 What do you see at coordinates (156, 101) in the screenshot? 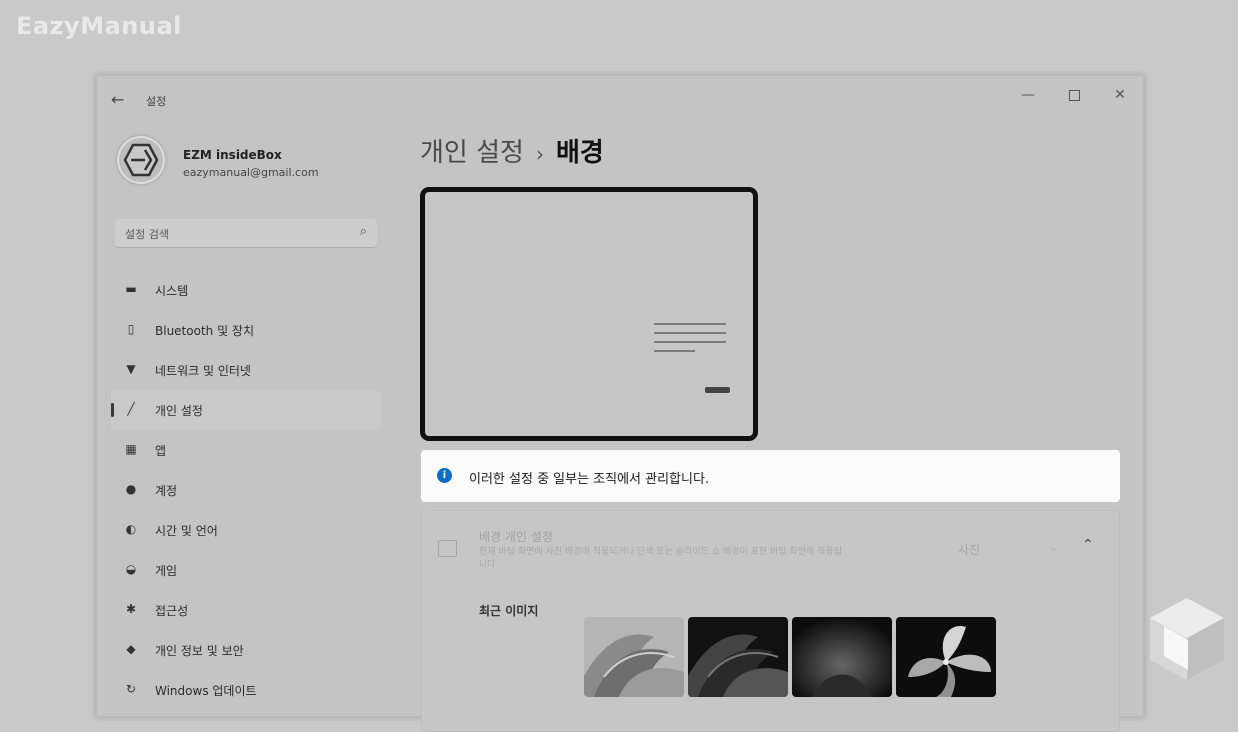
I see `app-title: 설정` at bounding box center [156, 101].